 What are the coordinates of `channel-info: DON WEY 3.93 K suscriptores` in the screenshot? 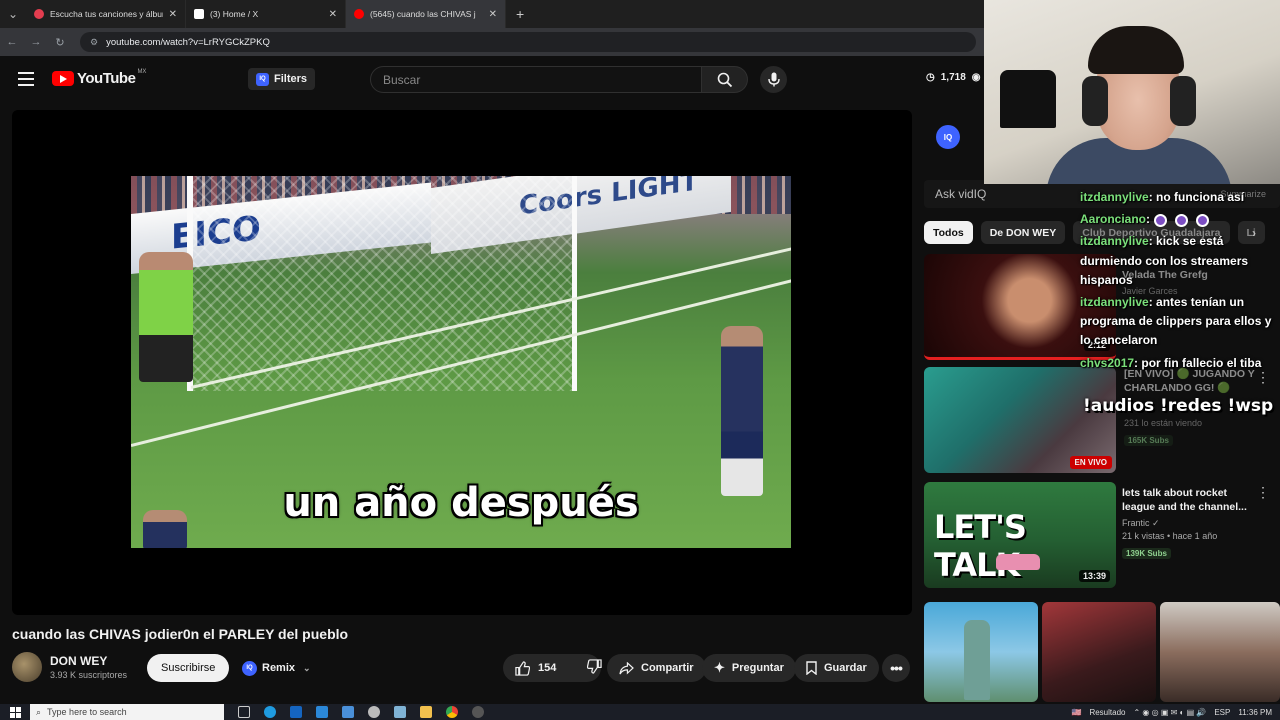 It's located at (69, 667).